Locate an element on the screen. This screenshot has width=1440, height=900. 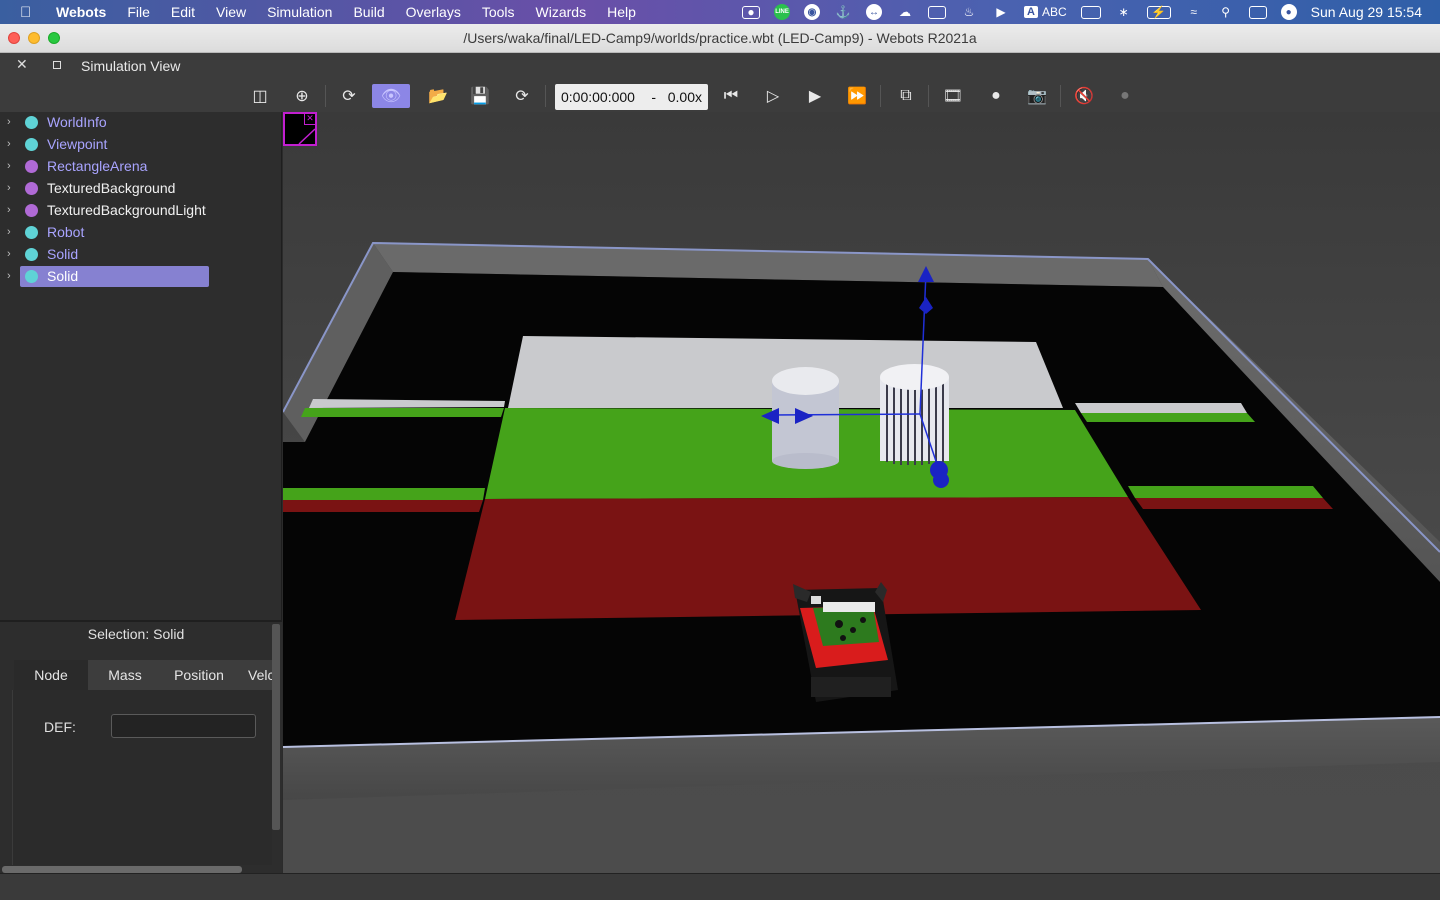
scene-tree-item: › Robot is located at coordinates (141, 232).